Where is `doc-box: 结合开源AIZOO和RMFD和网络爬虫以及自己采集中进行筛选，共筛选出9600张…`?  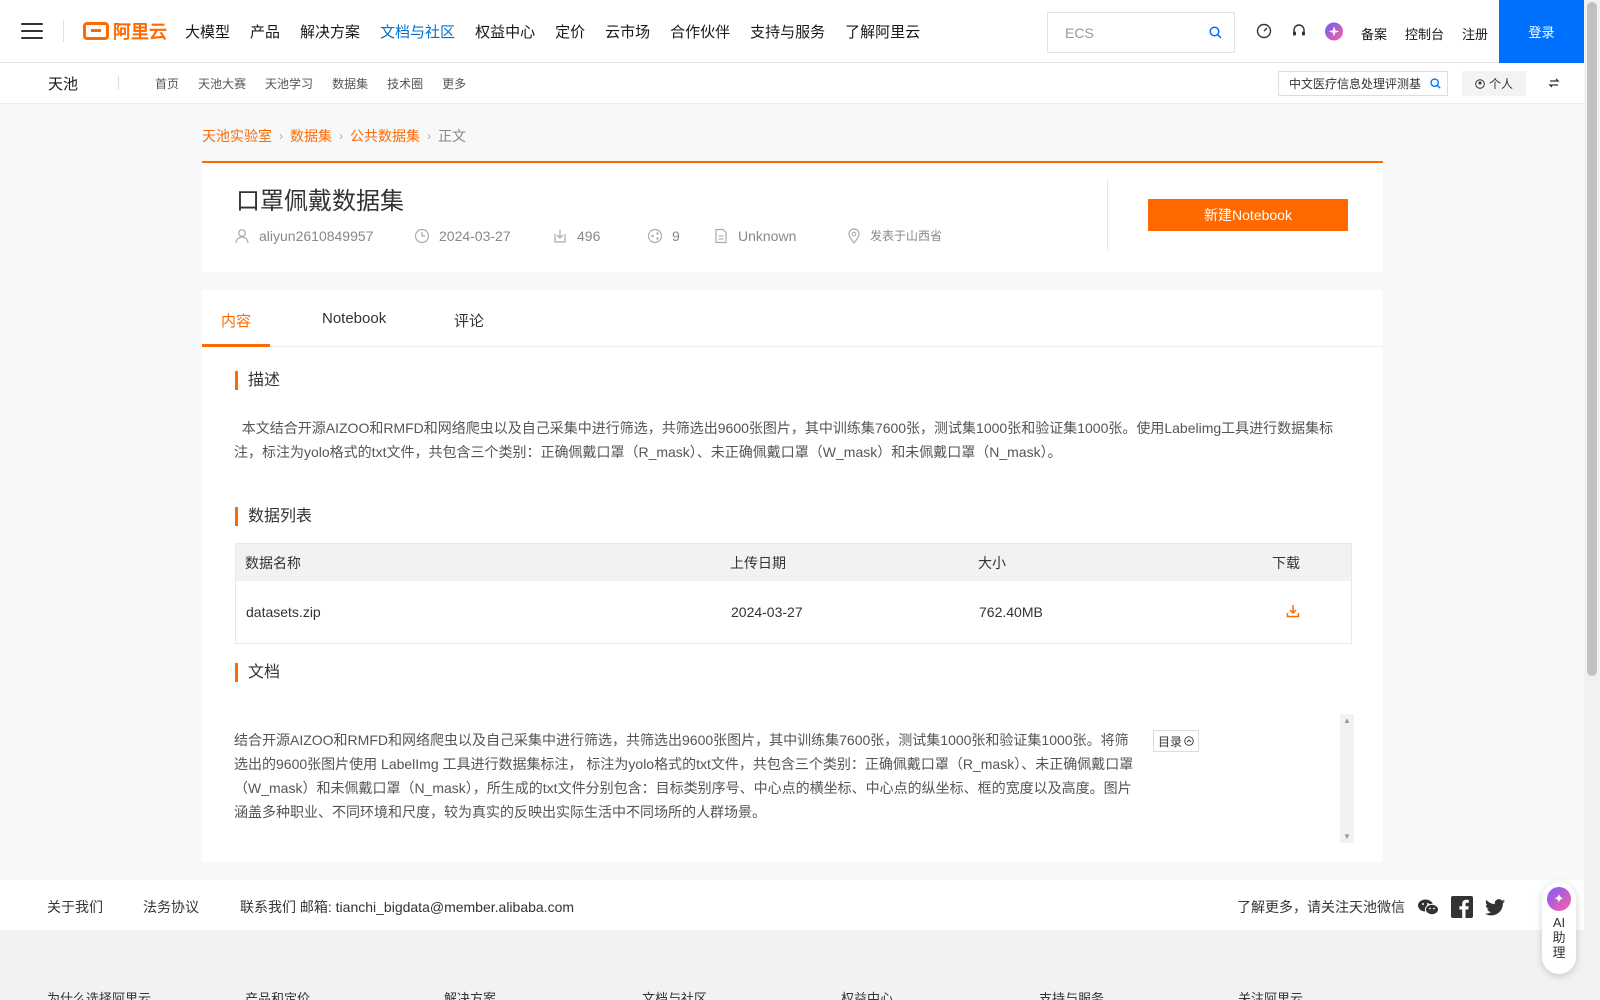
doc-box: 结合开源AIZOO和RMFD和网络爬虫以及自己采集中进行筛选，共筛选出9600张… is located at coordinates (794, 778).